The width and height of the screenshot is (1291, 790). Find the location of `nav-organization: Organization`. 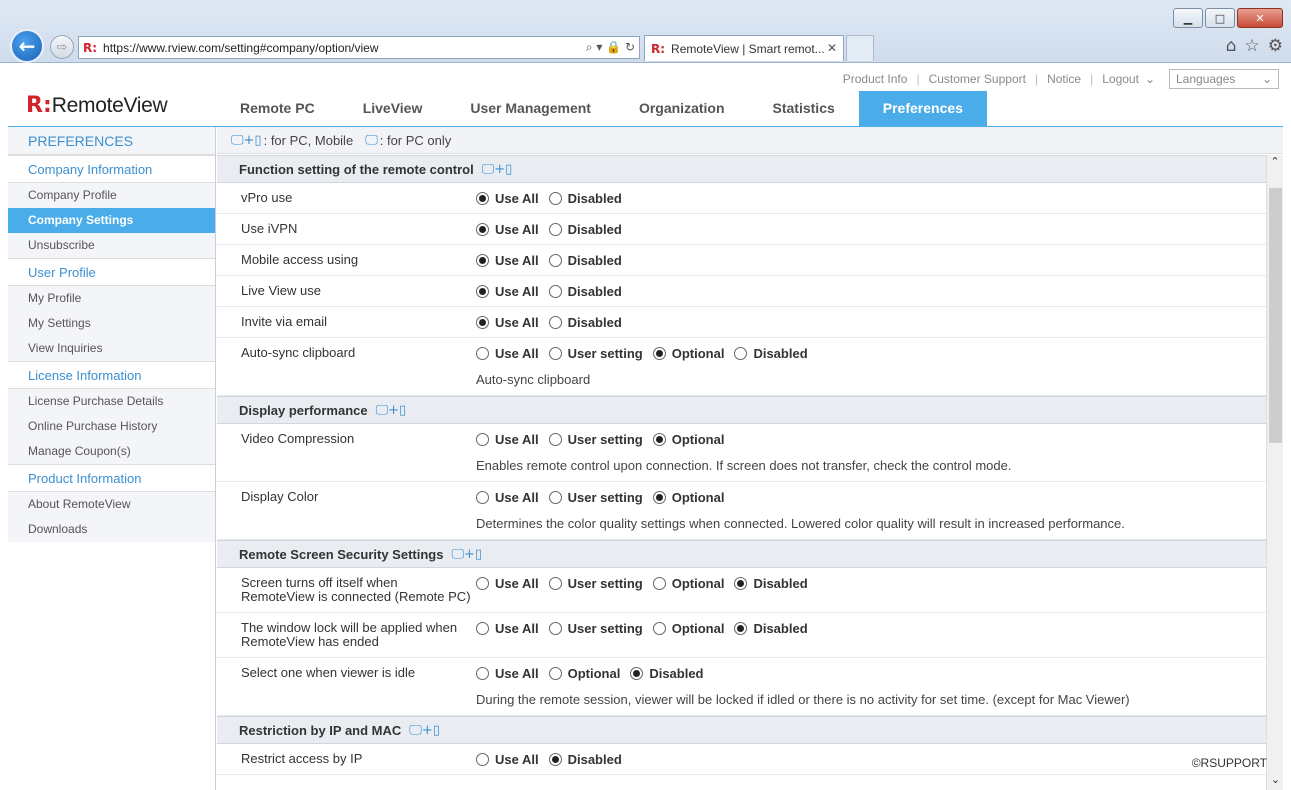

nav-organization: Organization is located at coordinates (682, 108).